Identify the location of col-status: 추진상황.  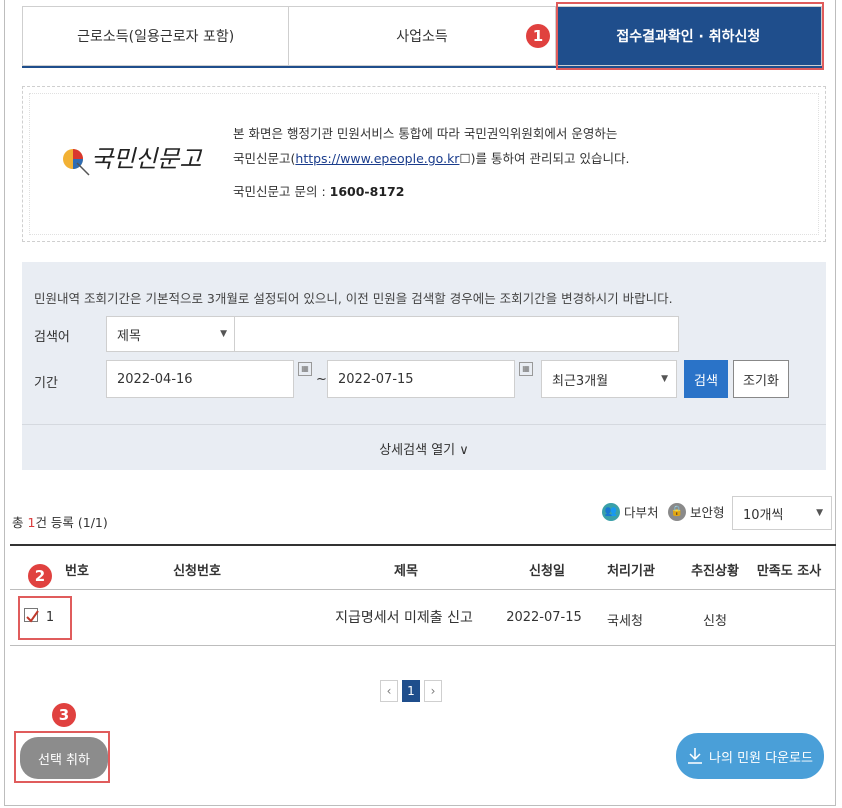
(715, 571).